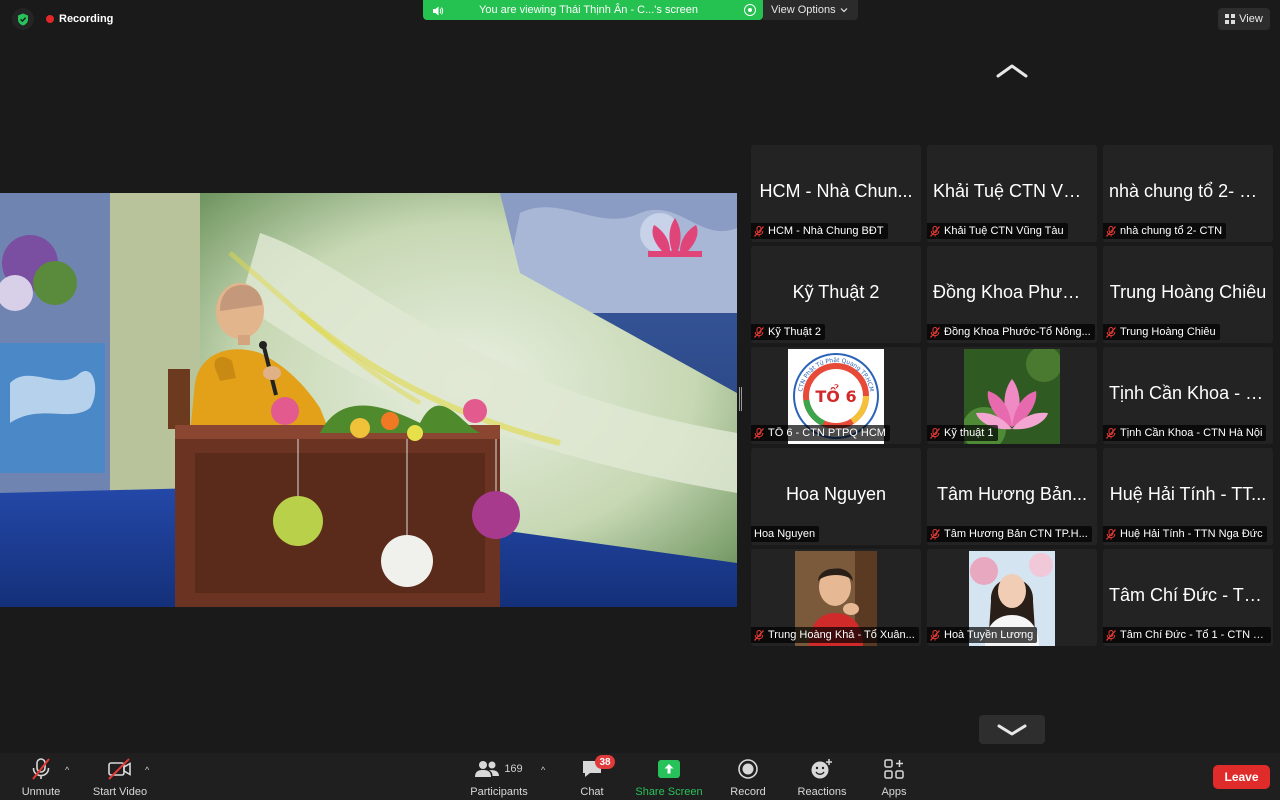  I want to click on participant-name: Kỹ thuật 1, so click(969, 433).